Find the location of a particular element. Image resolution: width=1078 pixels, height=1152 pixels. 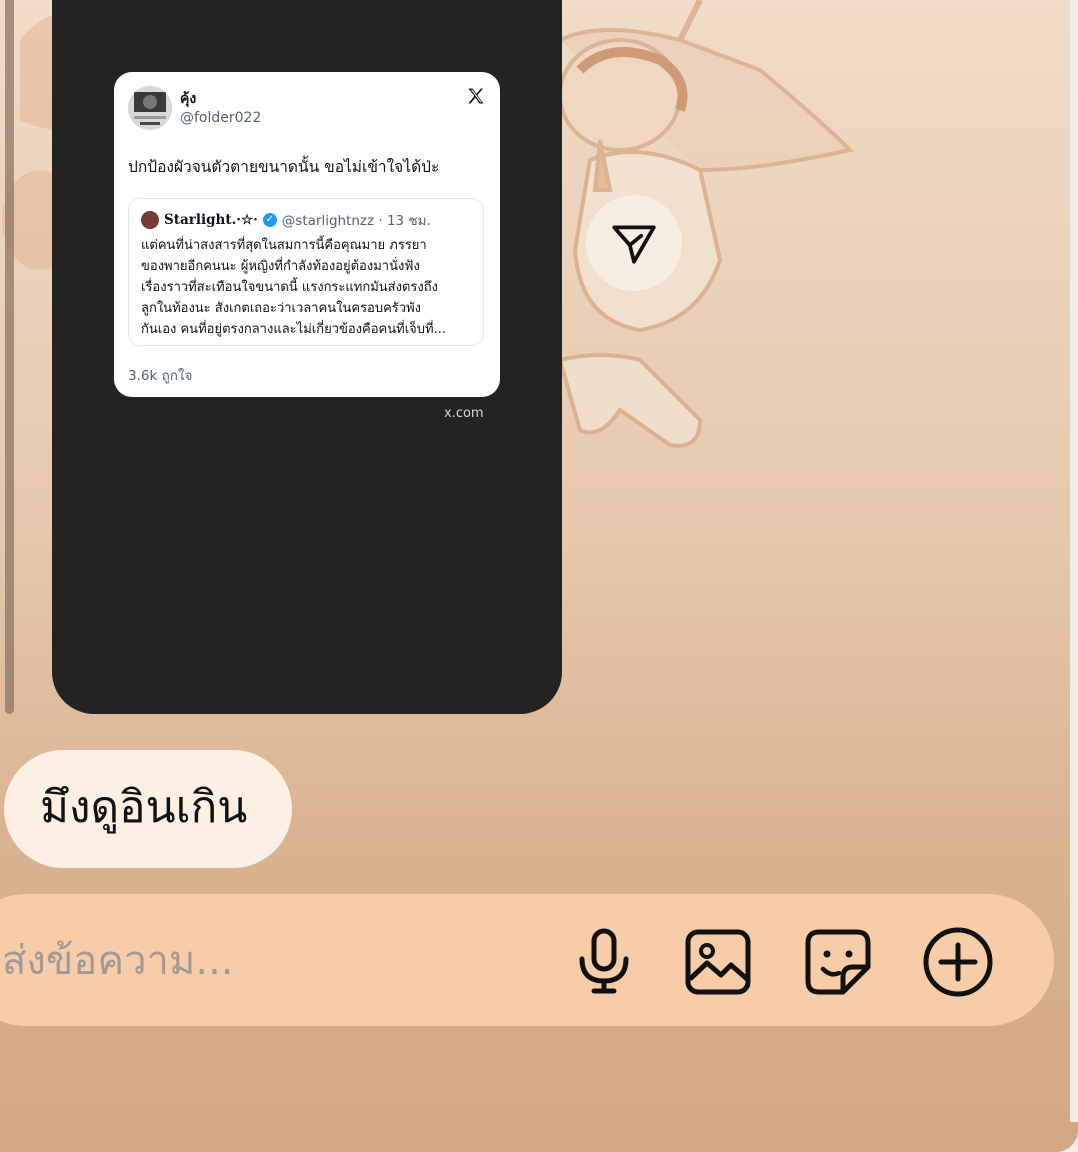

author-handle: @folder022 is located at coordinates (221, 118).